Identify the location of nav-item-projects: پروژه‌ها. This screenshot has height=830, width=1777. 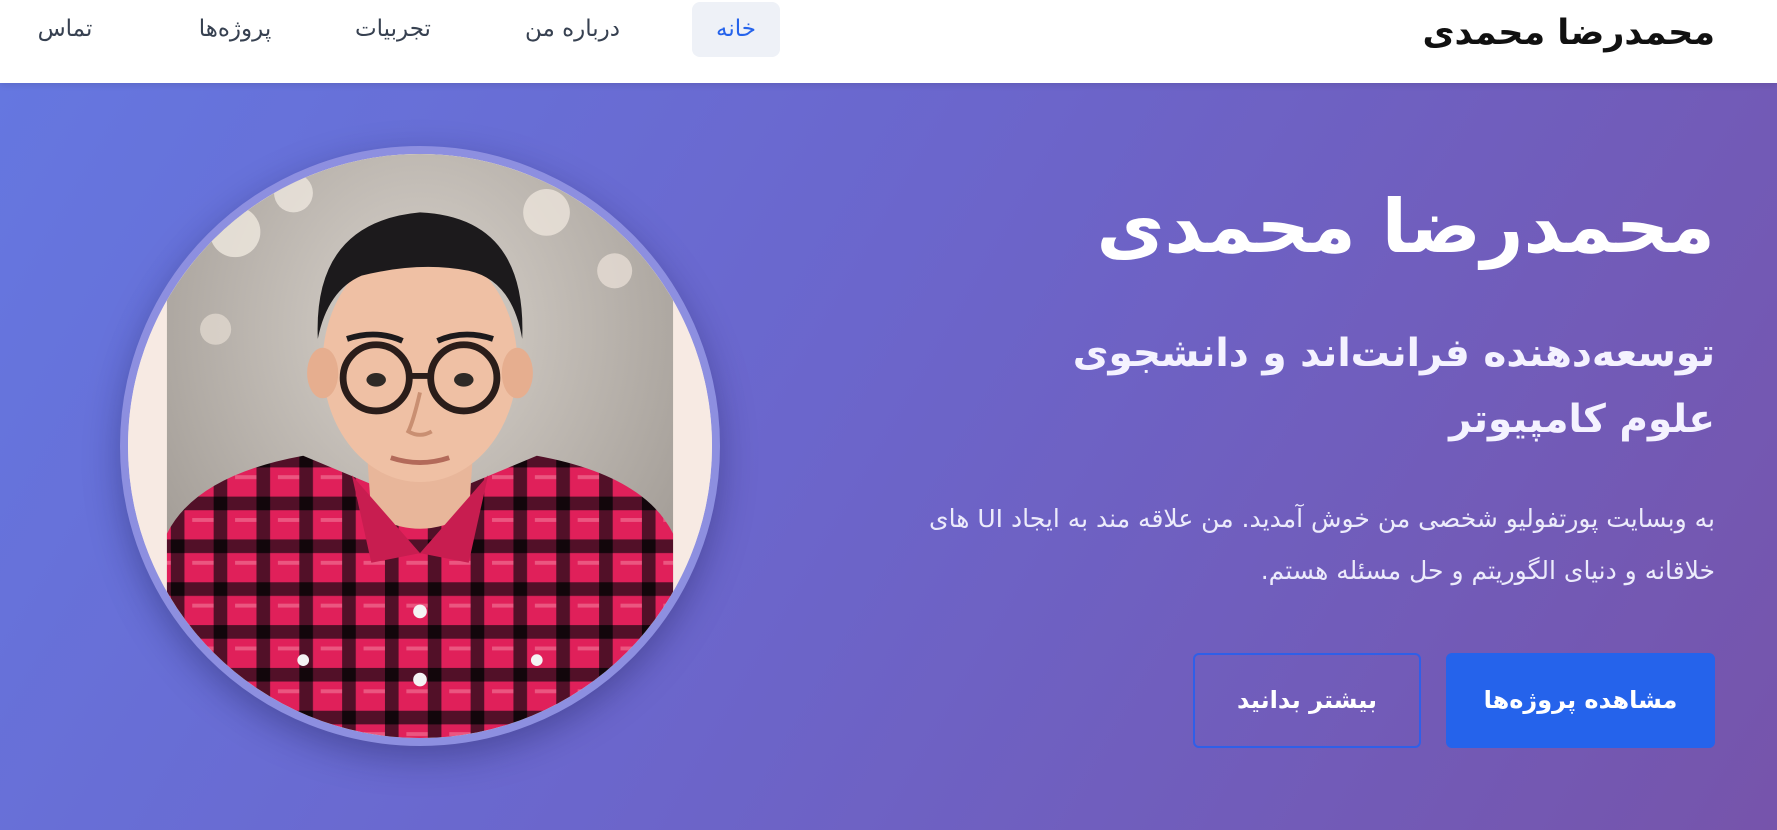
(235, 29).